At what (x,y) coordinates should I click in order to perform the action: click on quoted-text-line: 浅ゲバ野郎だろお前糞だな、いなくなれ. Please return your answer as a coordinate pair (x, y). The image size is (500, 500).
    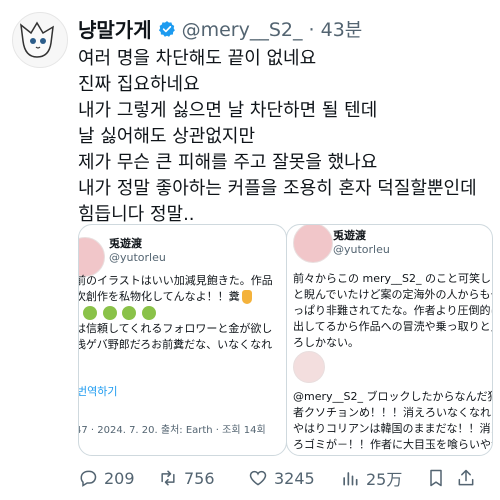
    Looking at the image, I should click on (175, 344).